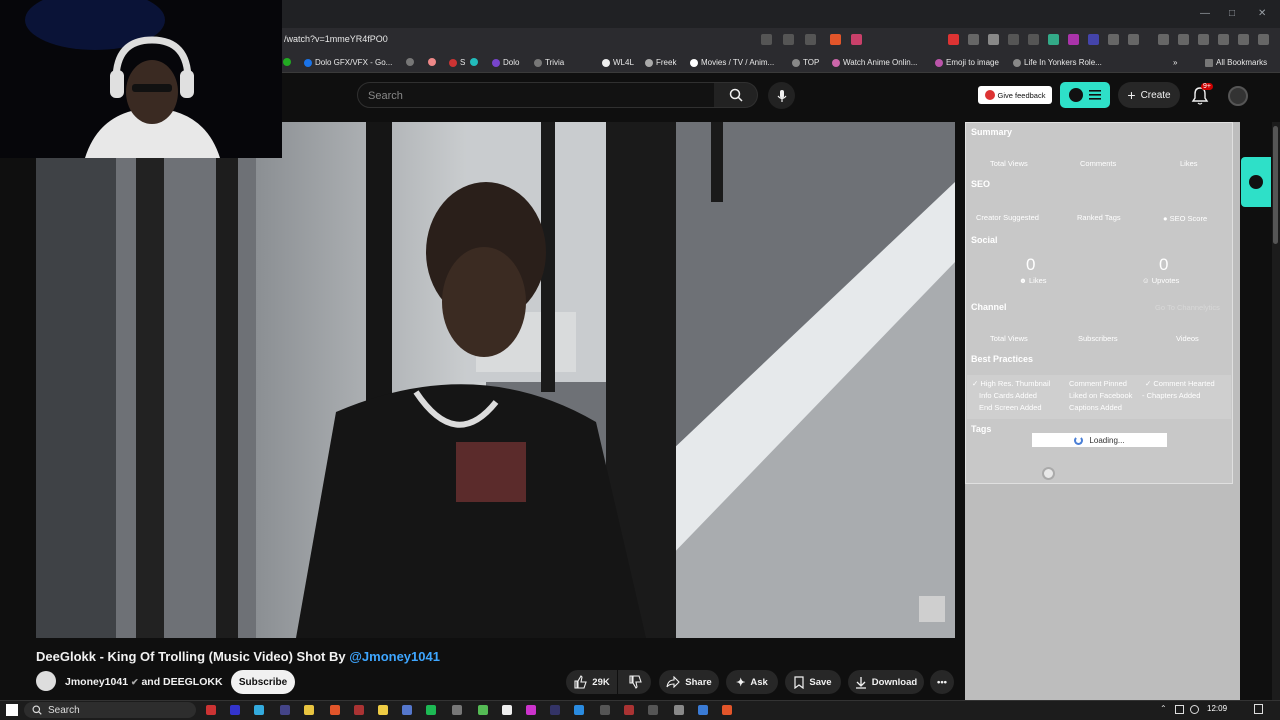 The height and width of the screenshot is (720, 1280). Describe the element at coordinates (1205, 13) in the screenshot. I see `minimize-icon: —` at that location.